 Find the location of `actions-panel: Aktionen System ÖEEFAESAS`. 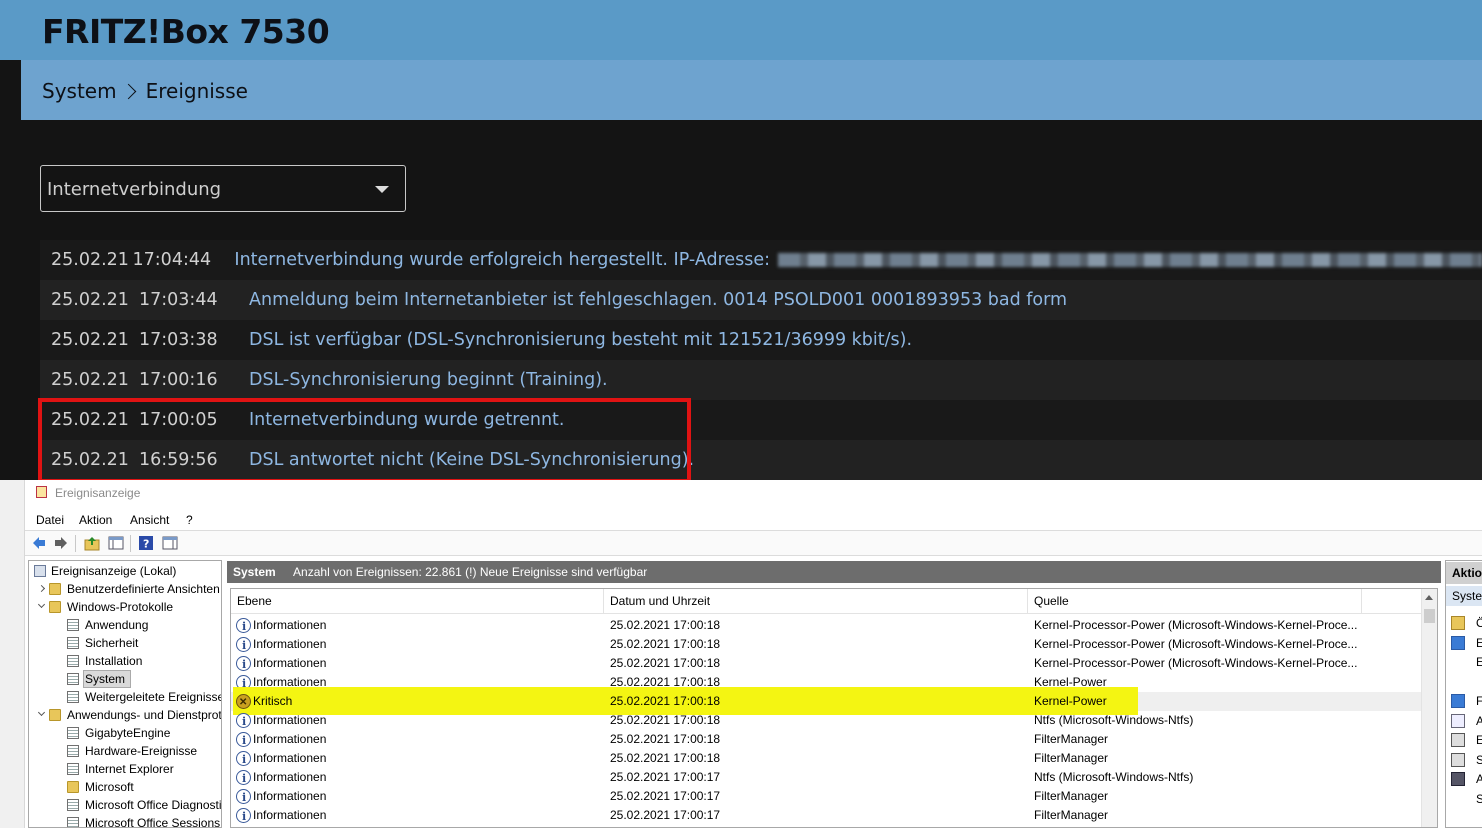

actions-panel: Aktionen System ÖEEFAESAS is located at coordinates (1463, 694).